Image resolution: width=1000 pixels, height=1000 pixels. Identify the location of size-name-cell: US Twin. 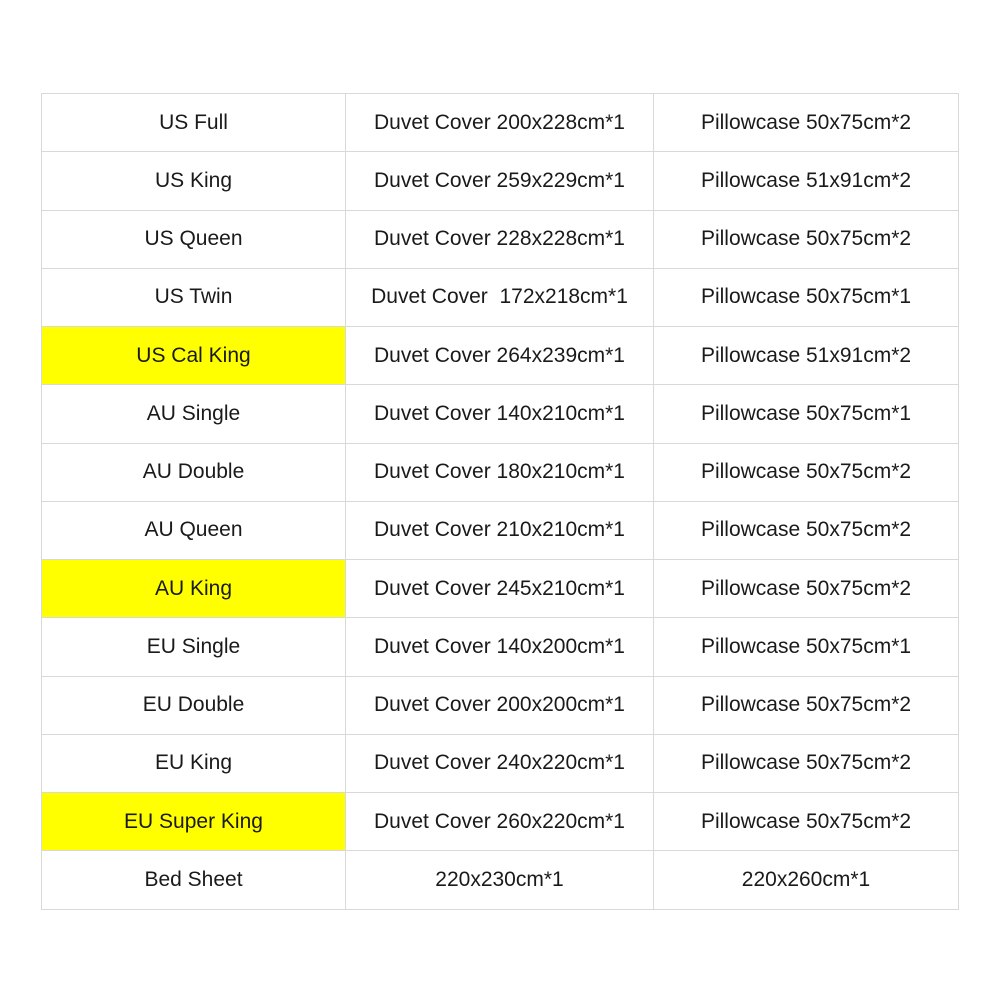
(193, 297).